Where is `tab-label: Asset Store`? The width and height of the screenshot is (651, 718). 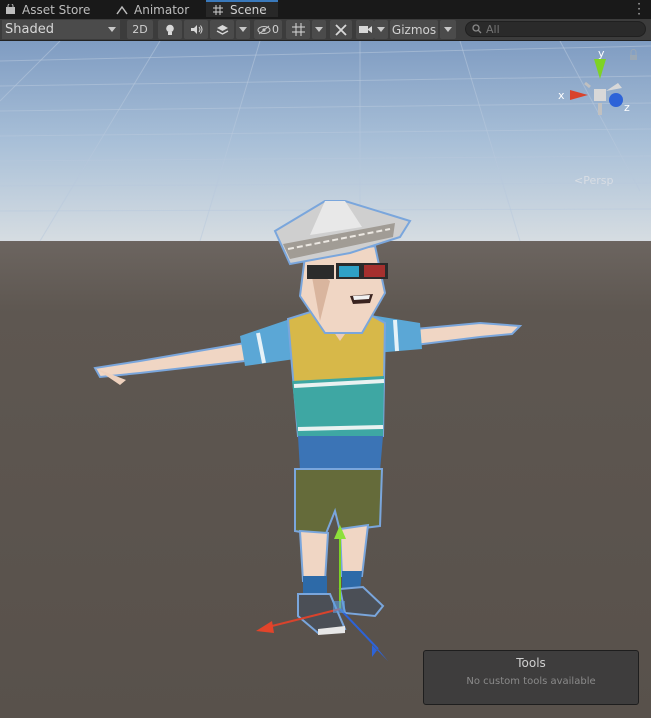
tab-label: Asset Store is located at coordinates (56, 9).